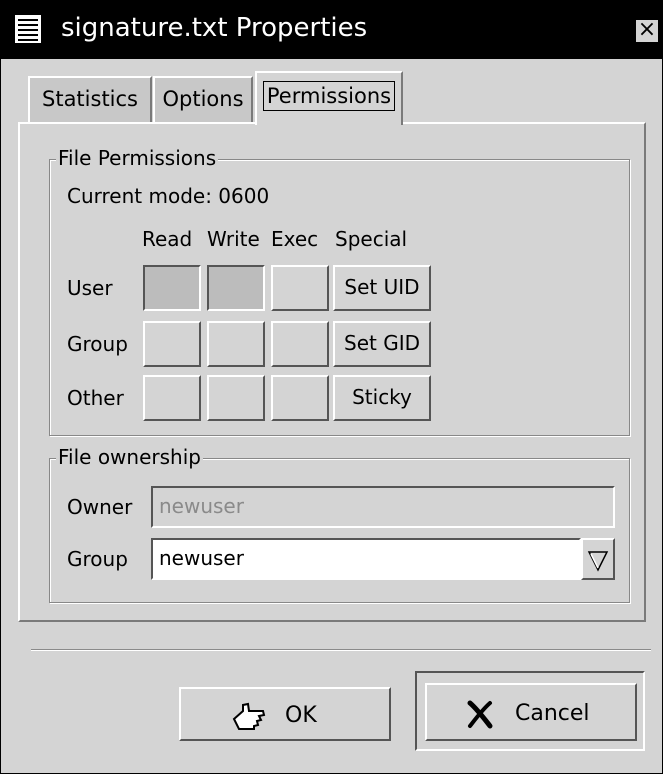 The image size is (663, 774). What do you see at coordinates (366, 559) in the screenshot?
I see `group-combo-input: newuser` at bounding box center [366, 559].